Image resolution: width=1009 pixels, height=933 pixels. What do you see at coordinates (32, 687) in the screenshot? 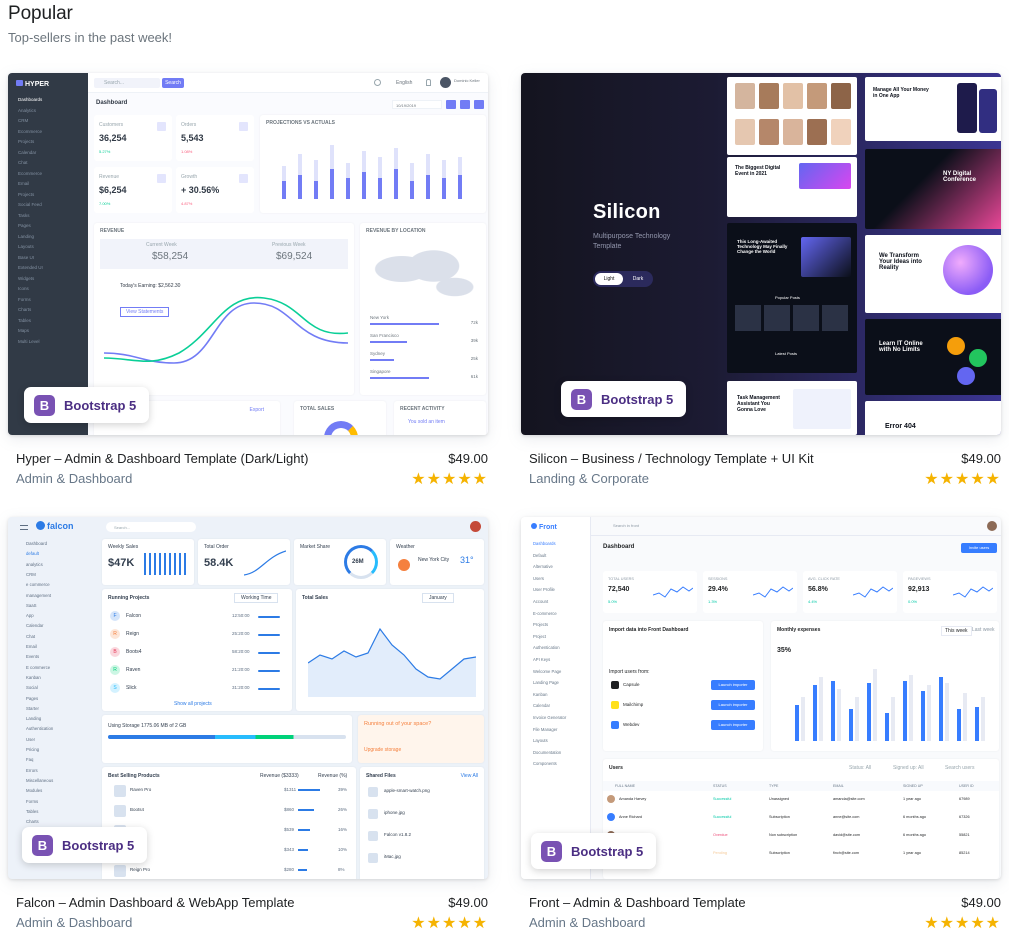
I see `sidebar-item: Social` at bounding box center [32, 687].